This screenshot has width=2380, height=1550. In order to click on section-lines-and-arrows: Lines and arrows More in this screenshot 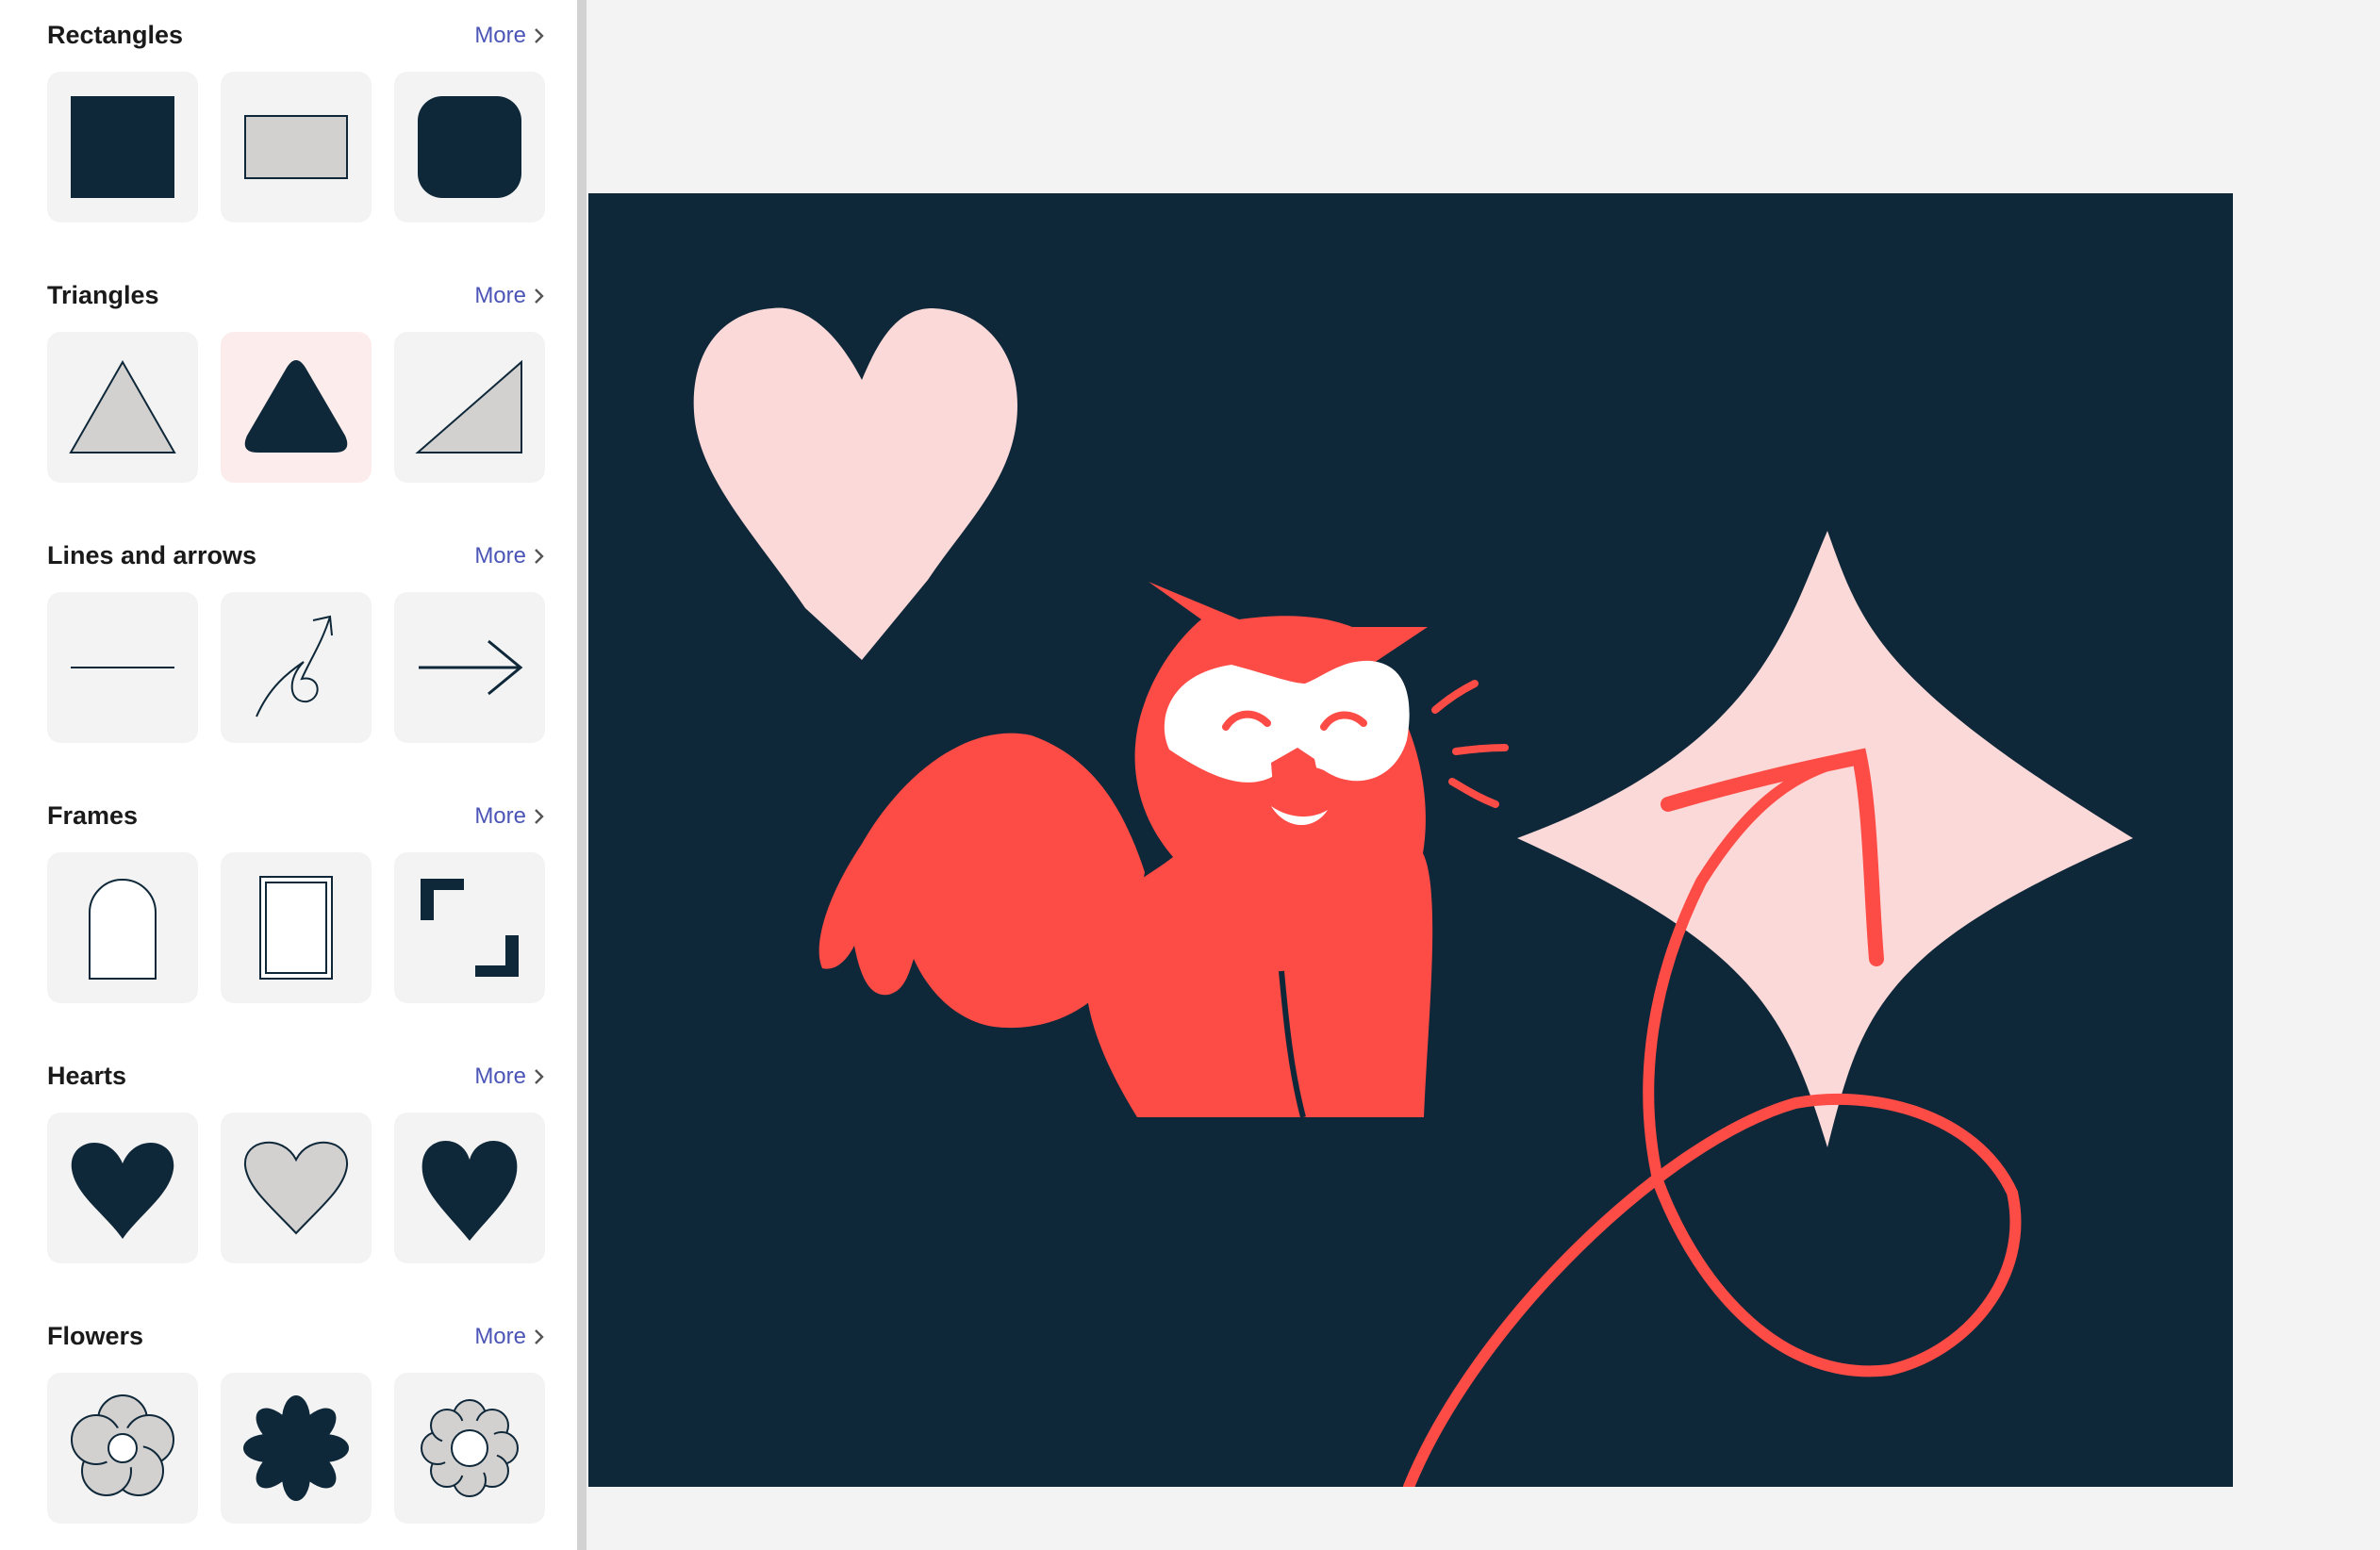, I will do `click(288, 650)`.